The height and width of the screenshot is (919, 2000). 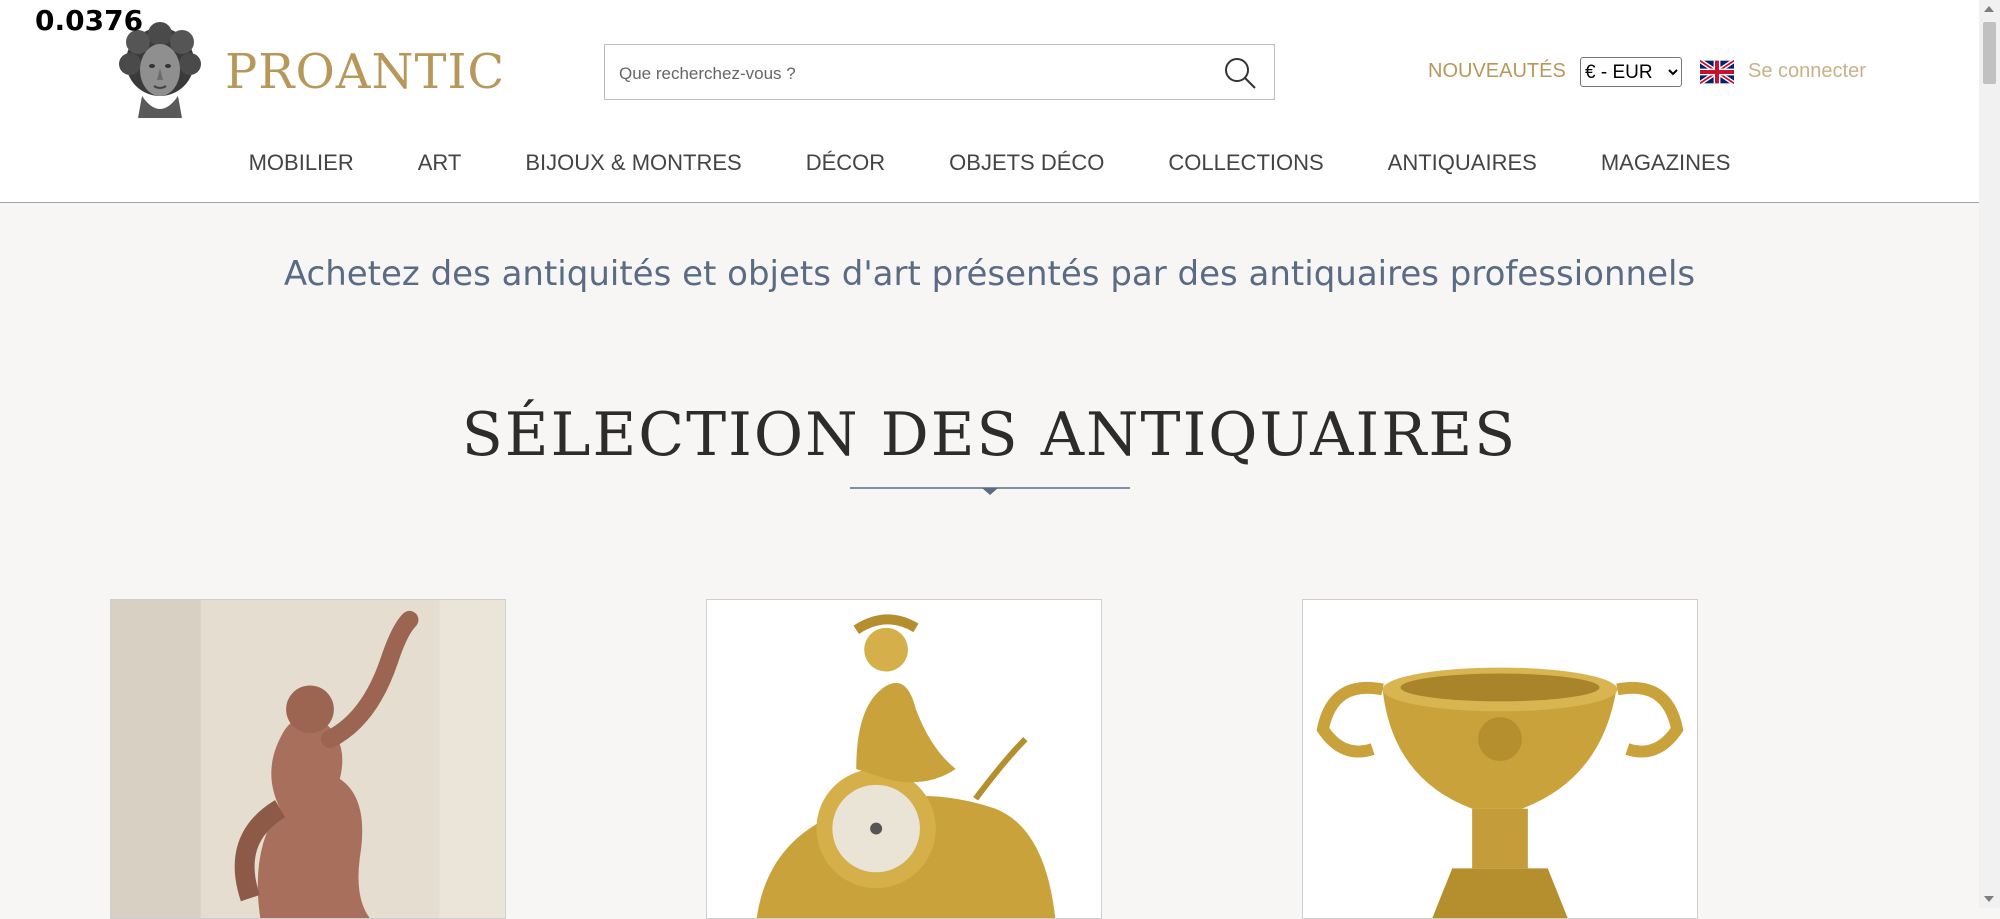 What do you see at coordinates (1989, 9) in the screenshot?
I see `scroll-up-icon` at bounding box center [1989, 9].